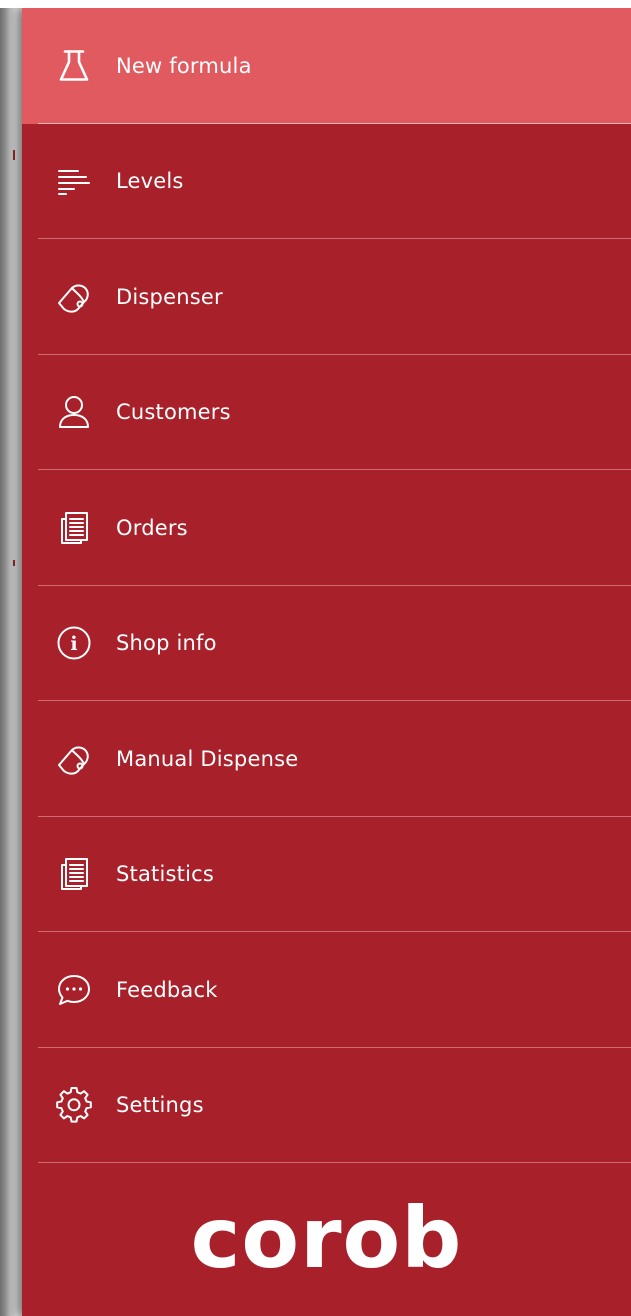 Image resolution: width=631 pixels, height=1316 pixels. What do you see at coordinates (326, 759) in the screenshot?
I see `menu-item-manual-dispense: Manual Dispense` at bounding box center [326, 759].